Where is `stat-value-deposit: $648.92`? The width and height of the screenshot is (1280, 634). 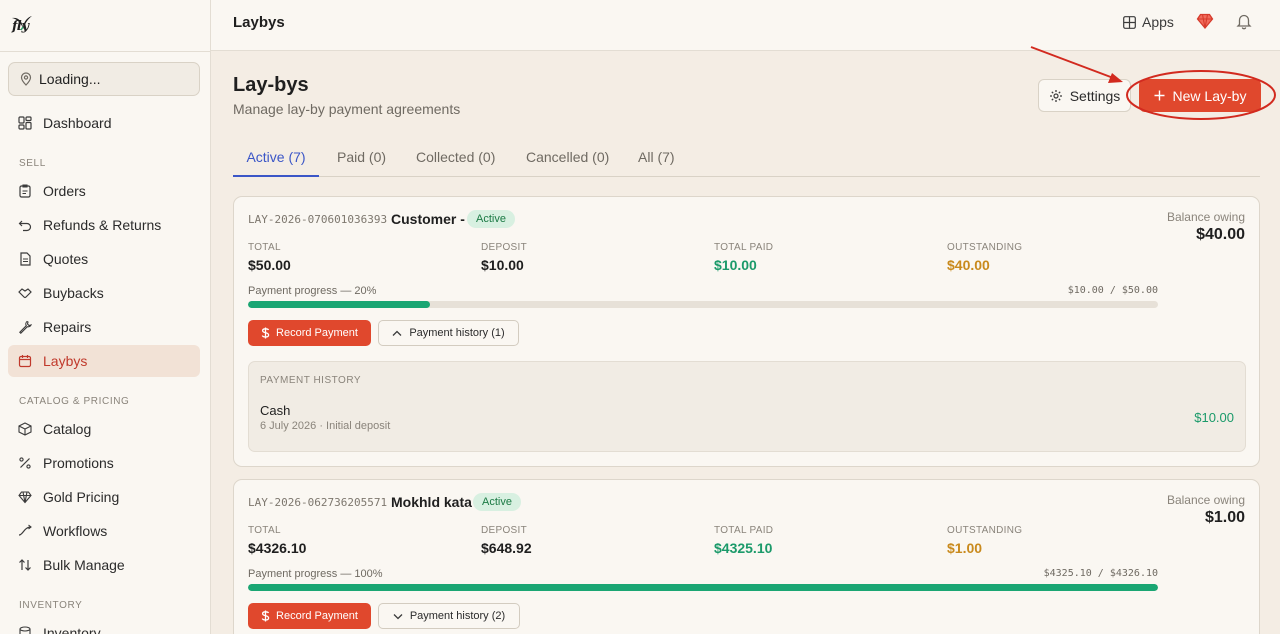 stat-value-deposit: $648.92 is located at coordinates (506, 548).